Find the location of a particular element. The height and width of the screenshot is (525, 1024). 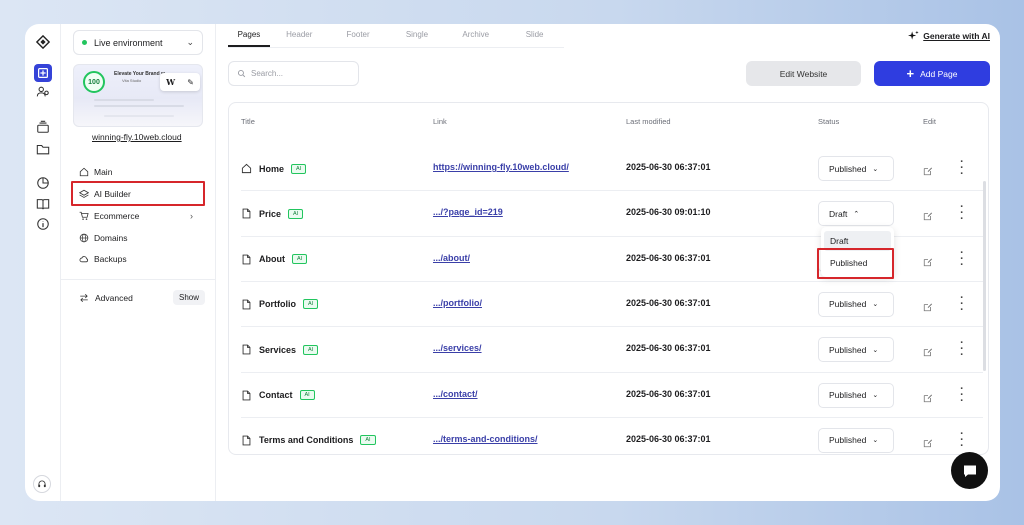

column-header-edit: Edit is located at coordinates (929, 121).